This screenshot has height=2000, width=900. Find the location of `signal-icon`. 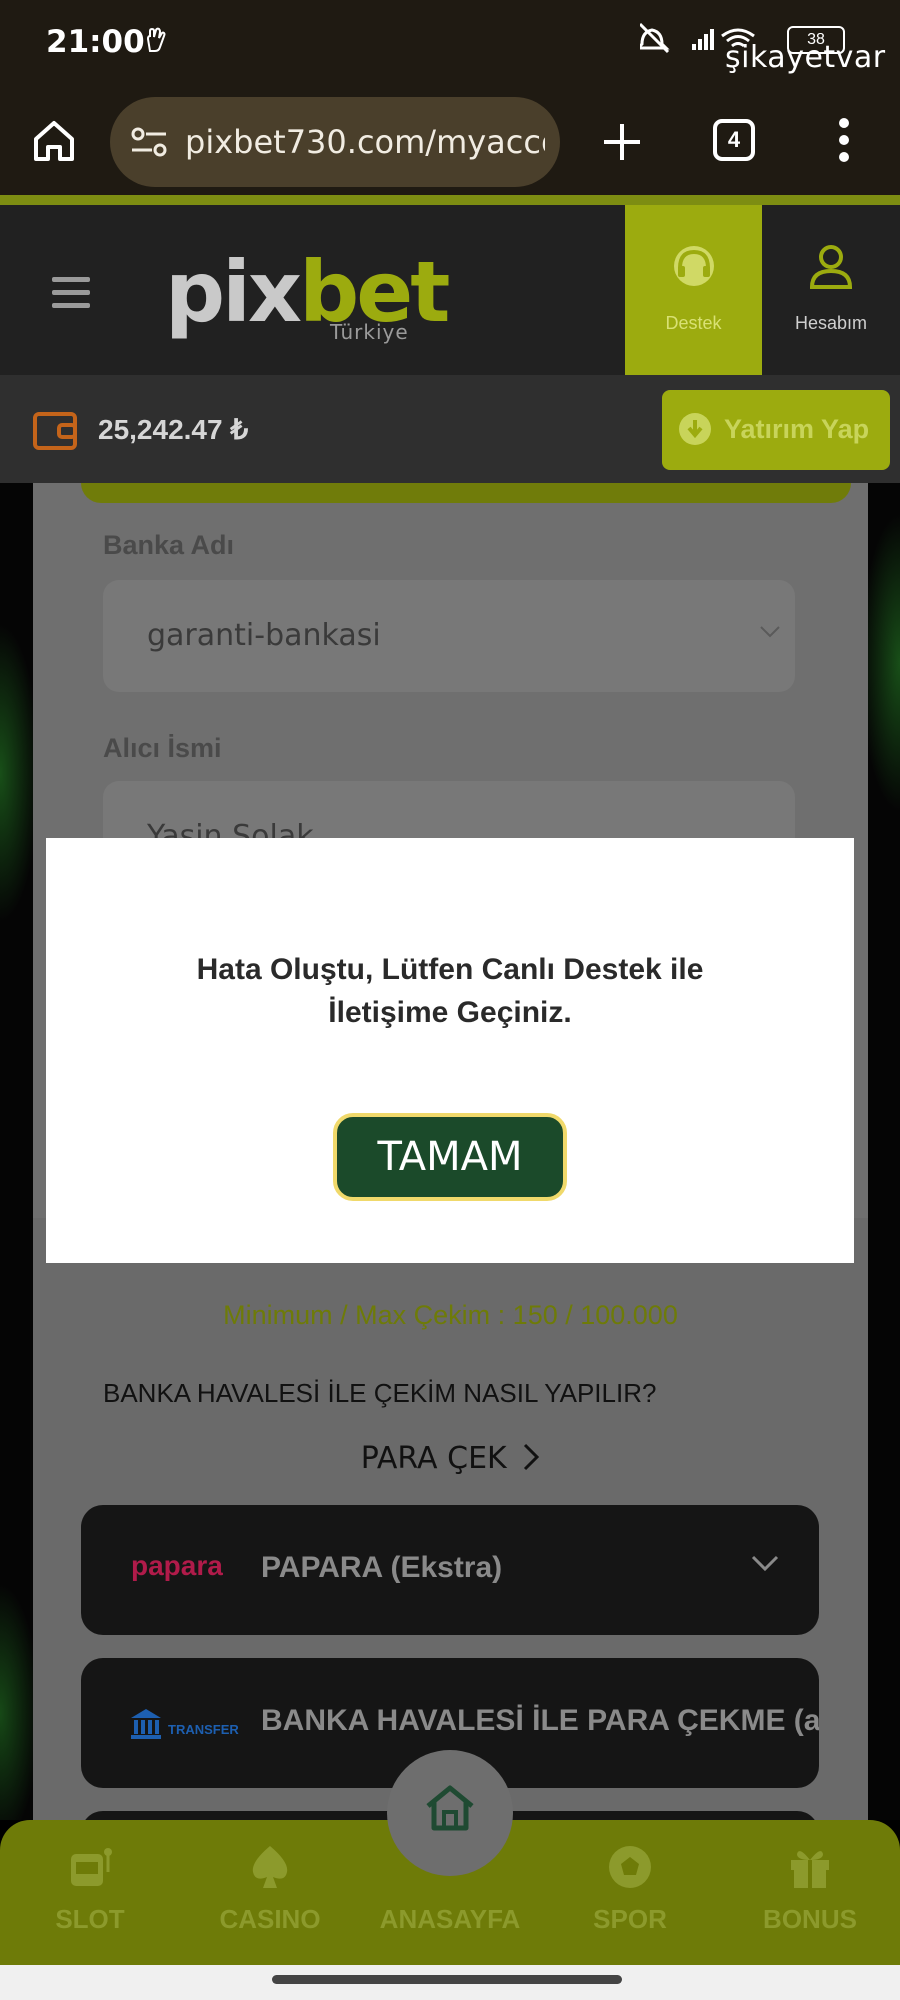

signal-icon is located at coordinates (703, 39).